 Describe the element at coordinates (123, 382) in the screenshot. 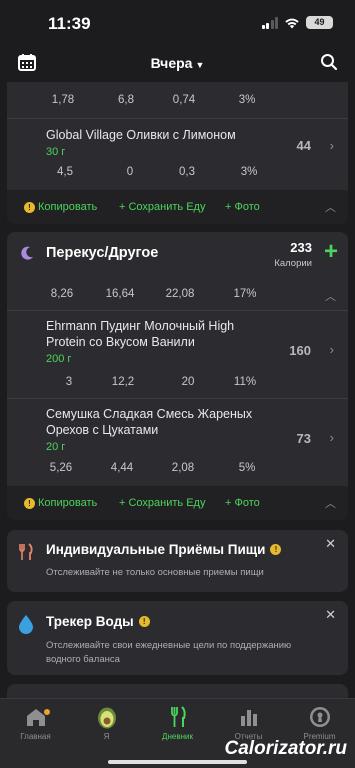

I see `nutrient-value: 12,2` at that location.